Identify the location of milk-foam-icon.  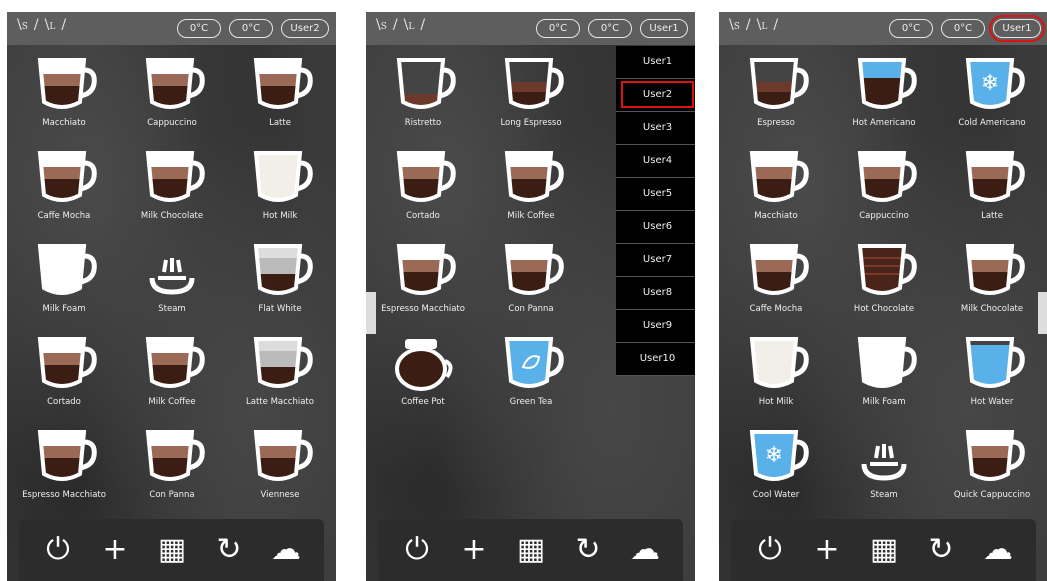
(884, 362).